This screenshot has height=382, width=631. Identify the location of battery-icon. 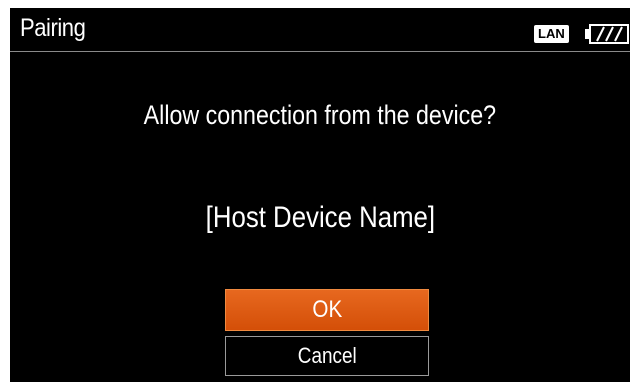
(607, 34).